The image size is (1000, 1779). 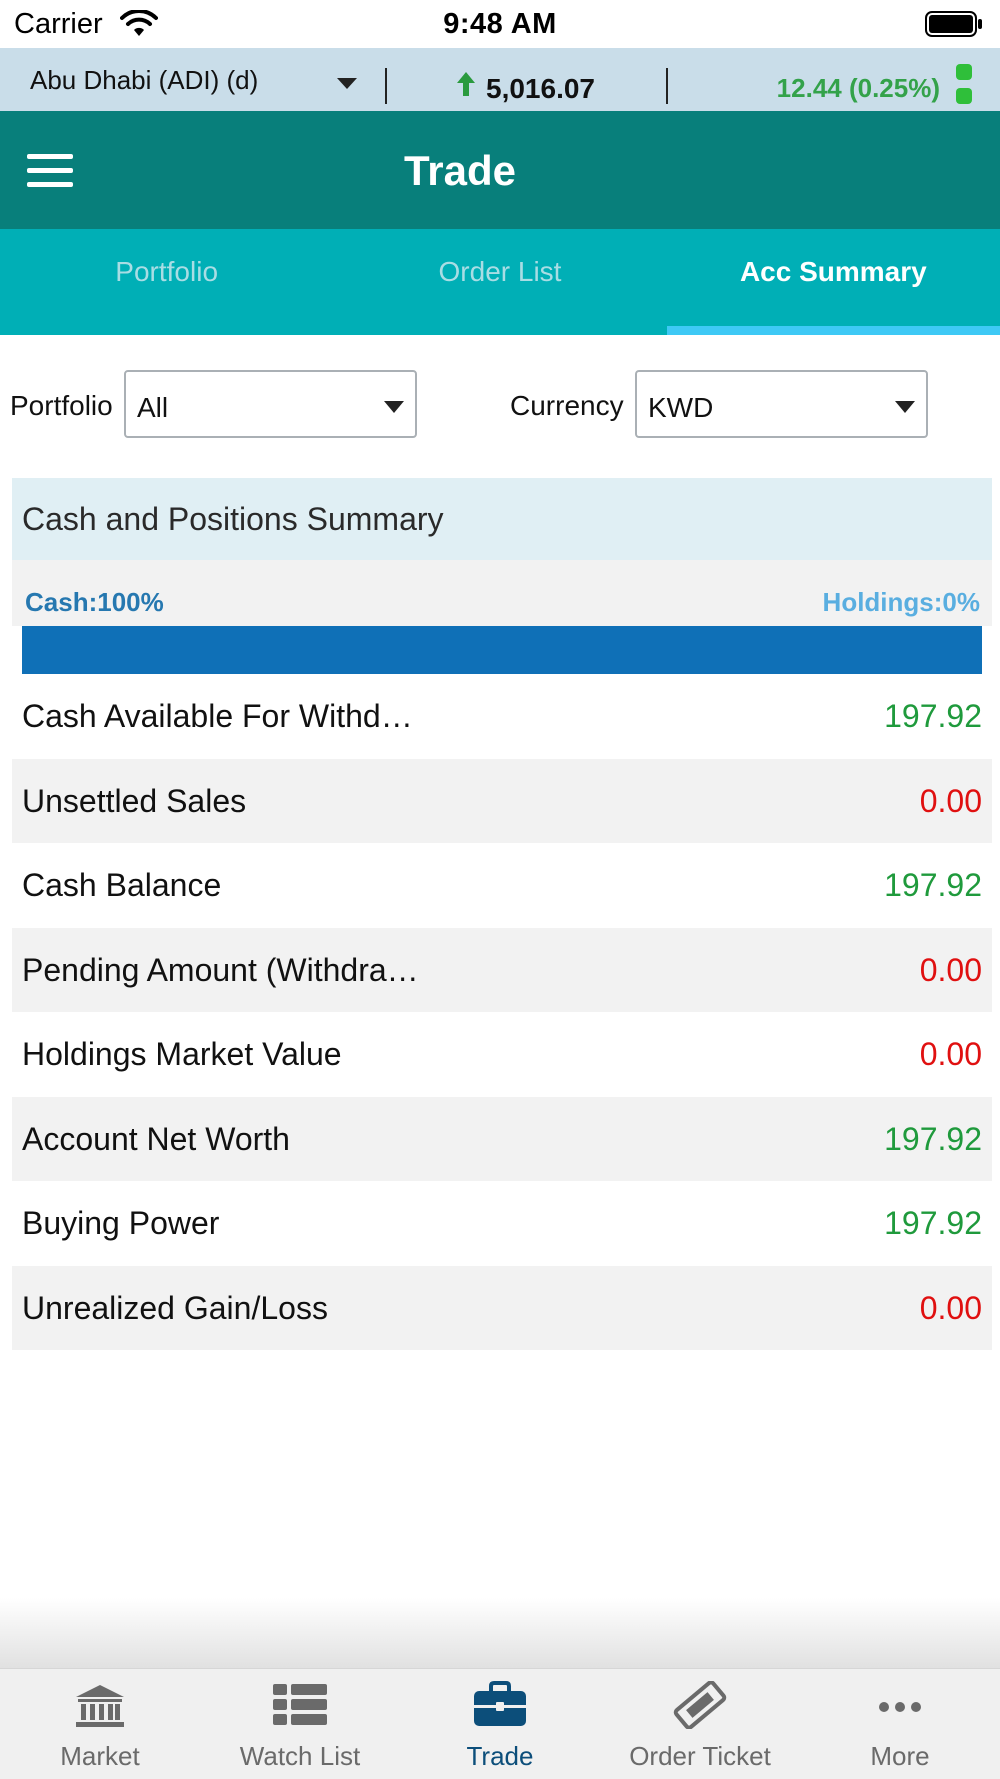 What do you see at coordinates (121, 1223) in the screenshot?
I see `row-label: Buying Power` at bounding box center [121, 1223].